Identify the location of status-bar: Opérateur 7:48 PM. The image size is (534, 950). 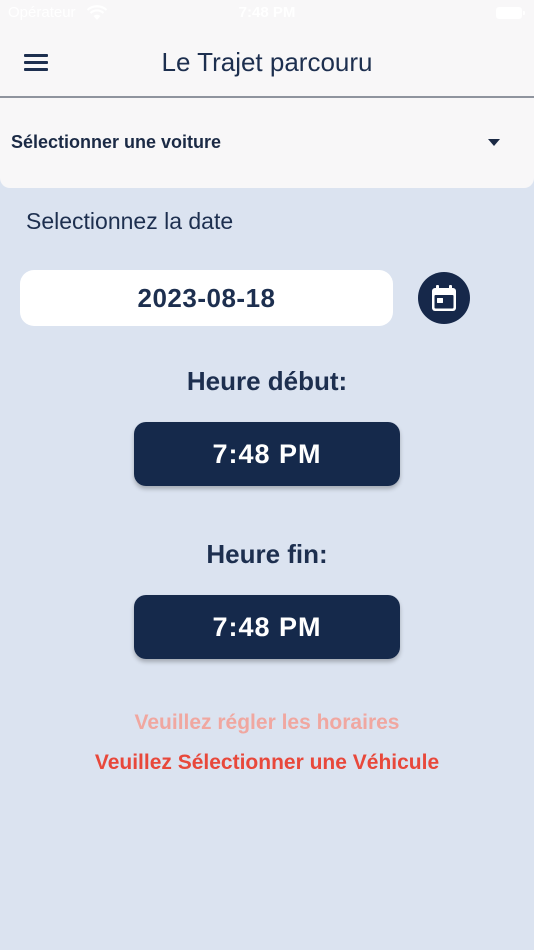
(267, 14).